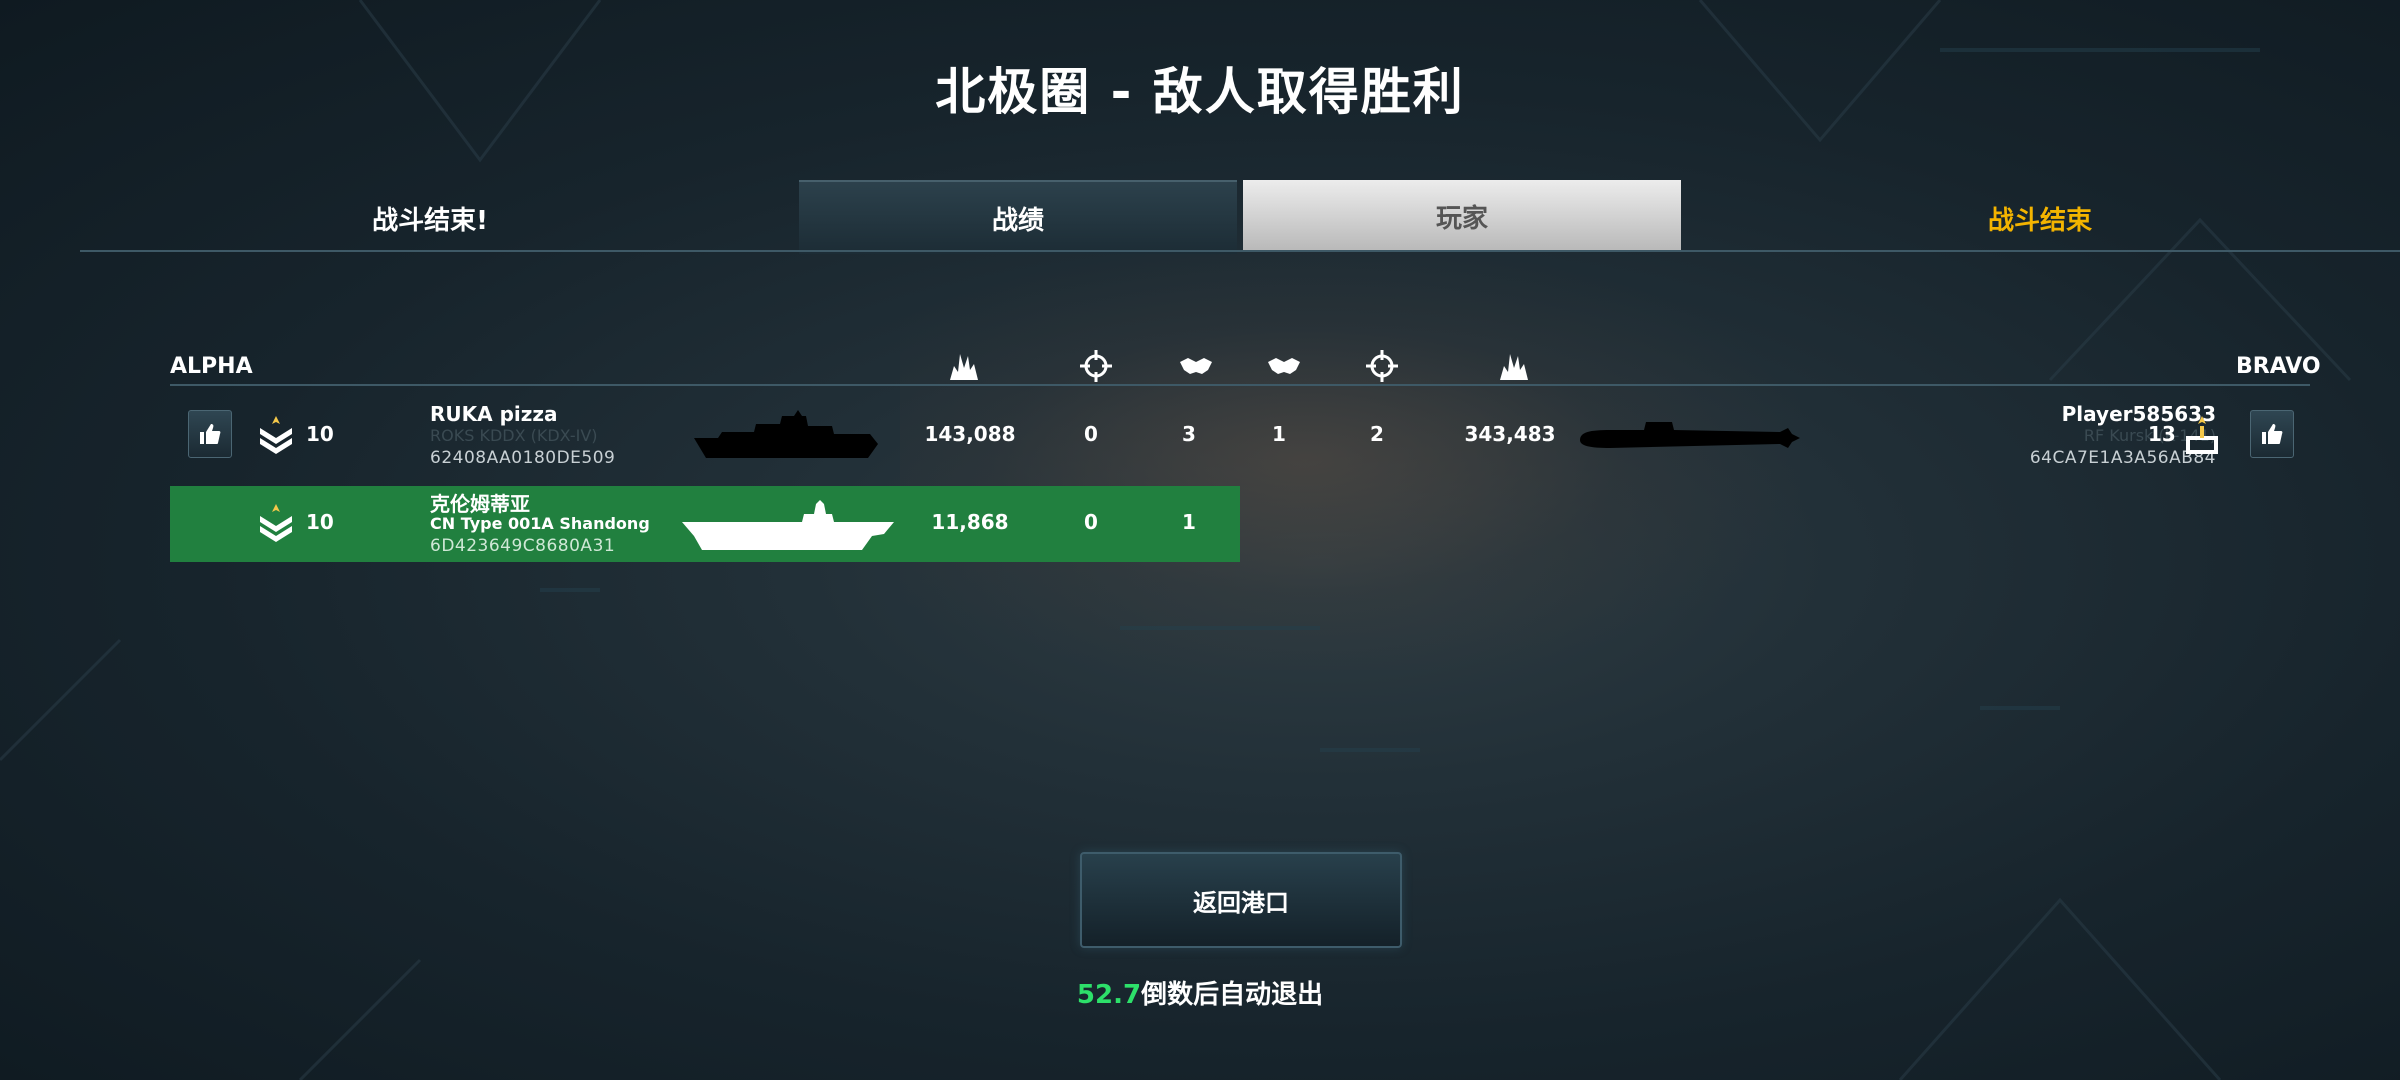 The image size is (2400, 1080). Describe the element at coordinates (1377, 434) in the screenshot. I see `kills-value: 2` at that location.